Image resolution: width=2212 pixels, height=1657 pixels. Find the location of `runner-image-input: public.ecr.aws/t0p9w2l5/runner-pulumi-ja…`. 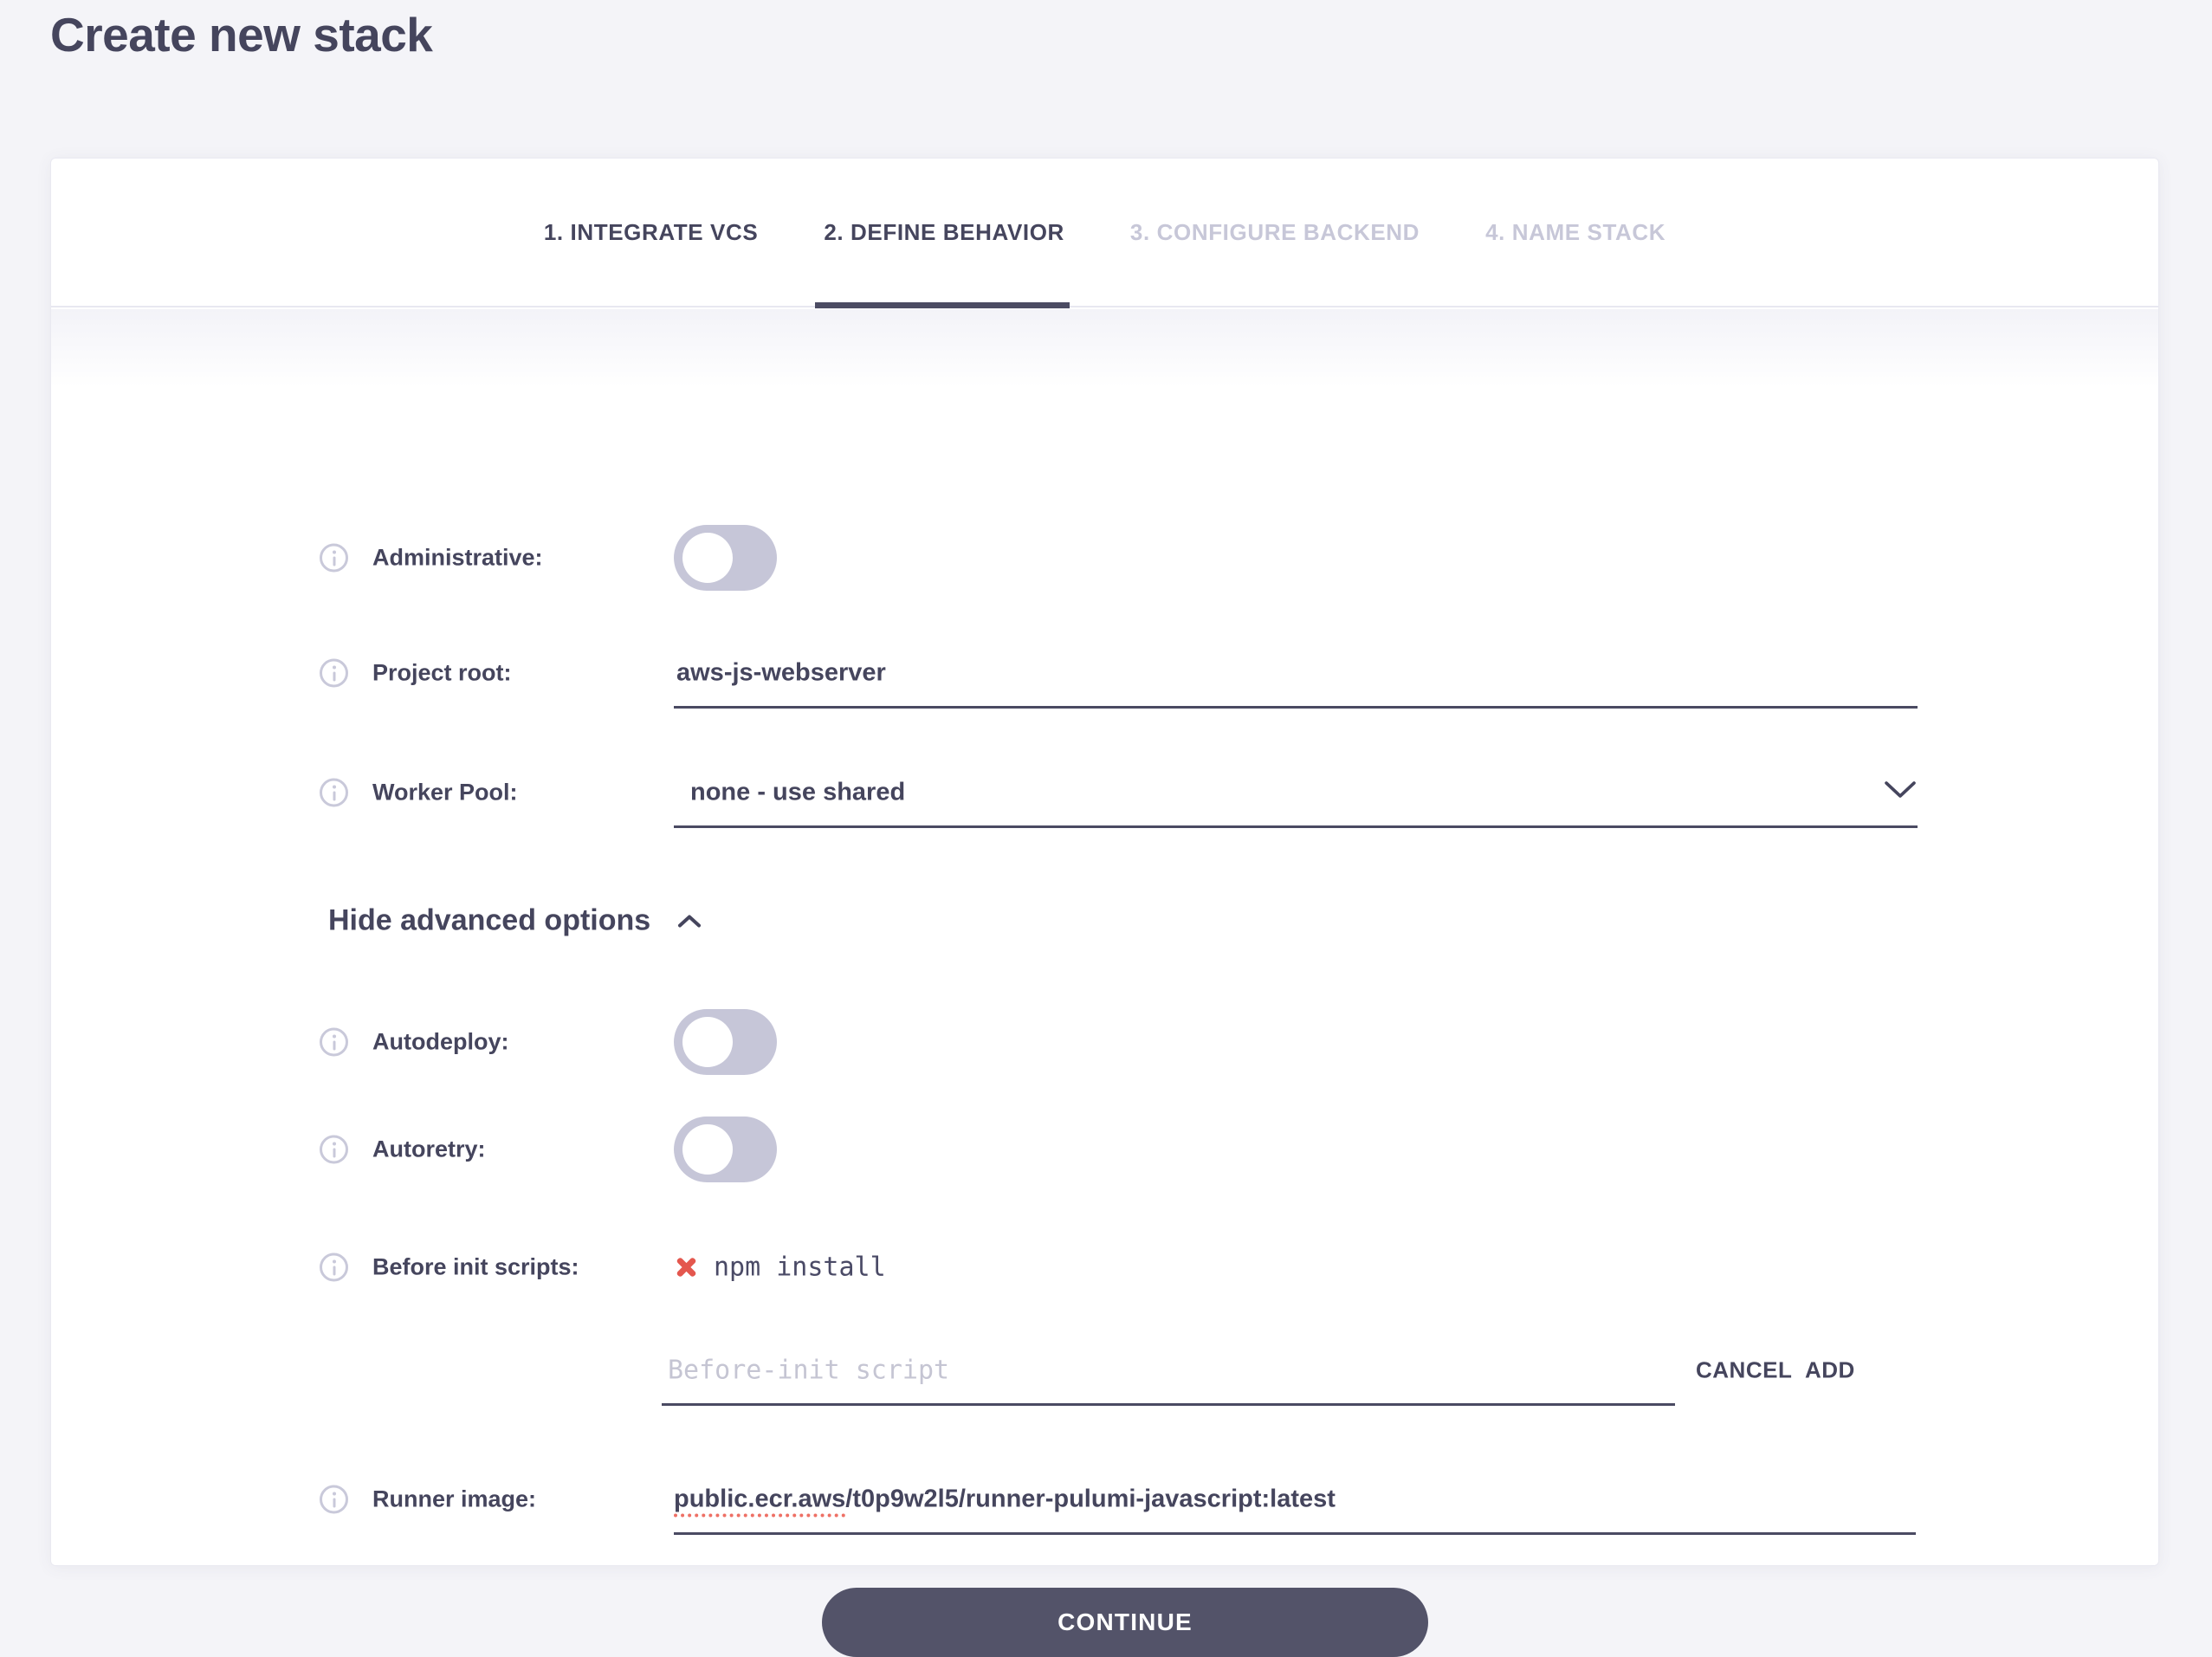

runner-image-input: public.ecr.aws/t0p9w2l5/runner-pulumi-ja… is located at coordinates (1005, 1501).